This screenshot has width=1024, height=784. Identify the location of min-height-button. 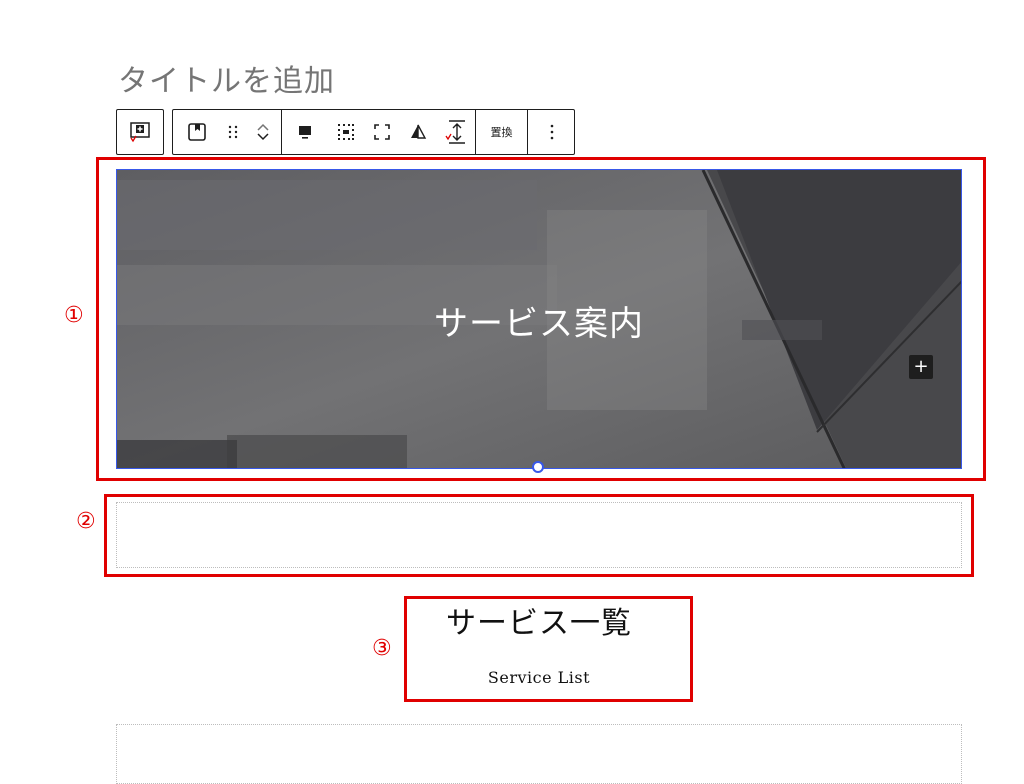
(455, 132).